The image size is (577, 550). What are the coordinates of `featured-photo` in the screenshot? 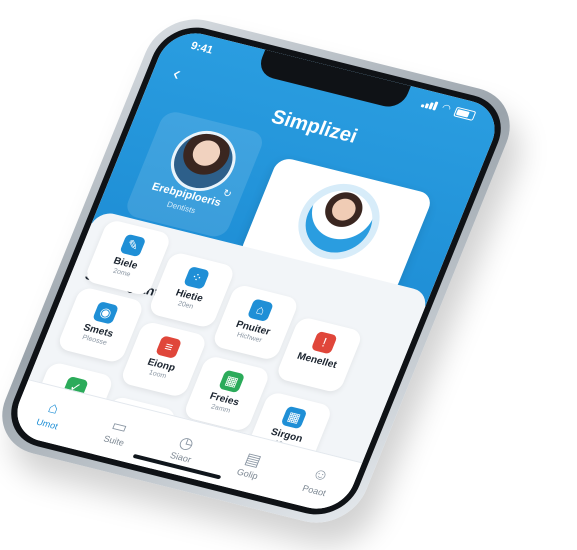 It's located at (339, 221).